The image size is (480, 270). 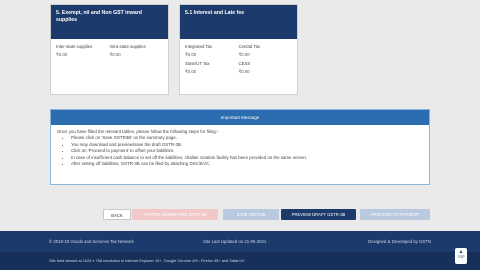 I want to click on back-button: BACK, so click(x=117, y=214).